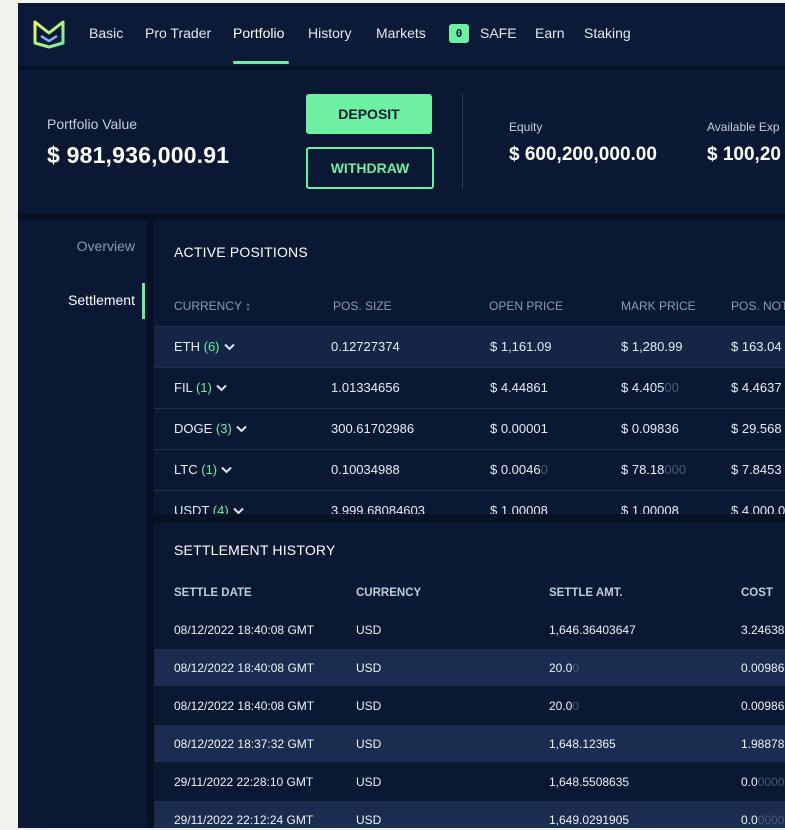  Describe the element at coordinates (49, 34) in the screenshot. I see `logo-icon` at that location.